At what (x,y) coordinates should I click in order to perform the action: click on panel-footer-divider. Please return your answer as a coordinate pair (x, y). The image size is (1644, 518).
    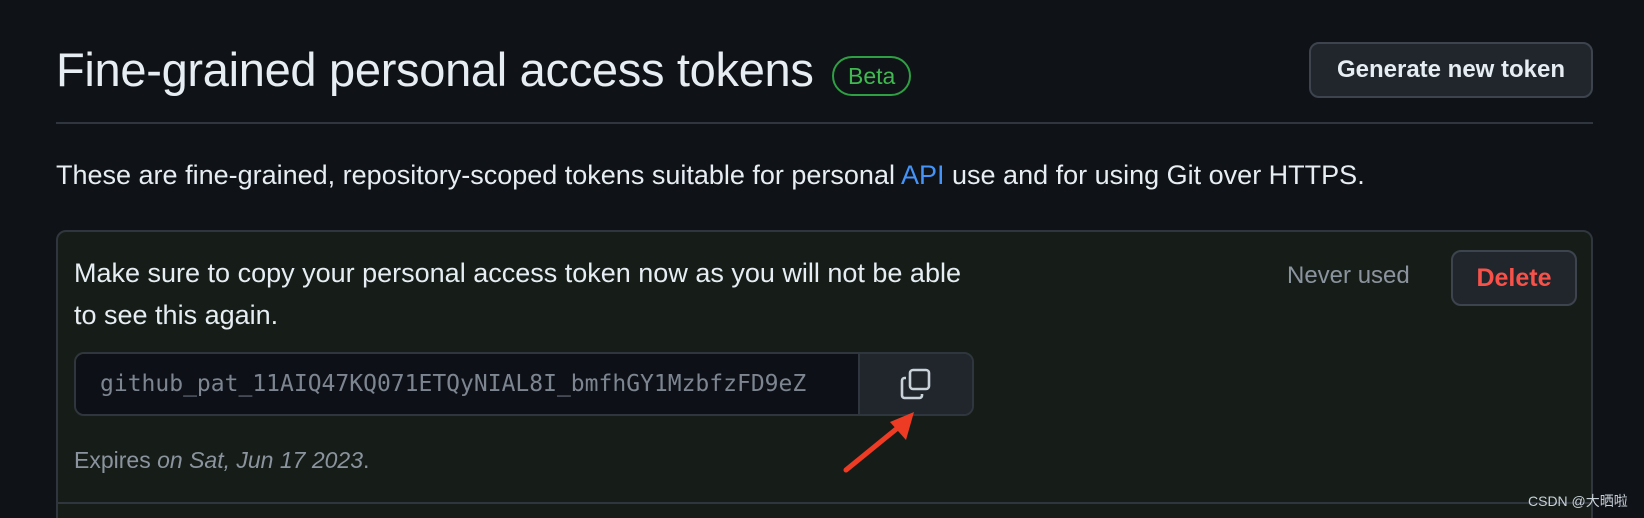
    Looking at the image, I should click on (824, 503).